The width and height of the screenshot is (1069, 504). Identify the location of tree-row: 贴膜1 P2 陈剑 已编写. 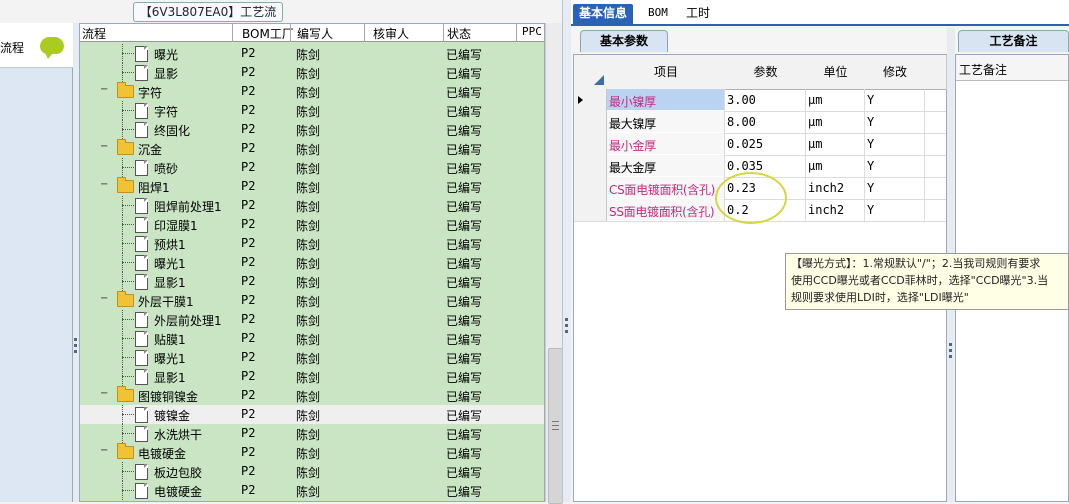
(312, 338).